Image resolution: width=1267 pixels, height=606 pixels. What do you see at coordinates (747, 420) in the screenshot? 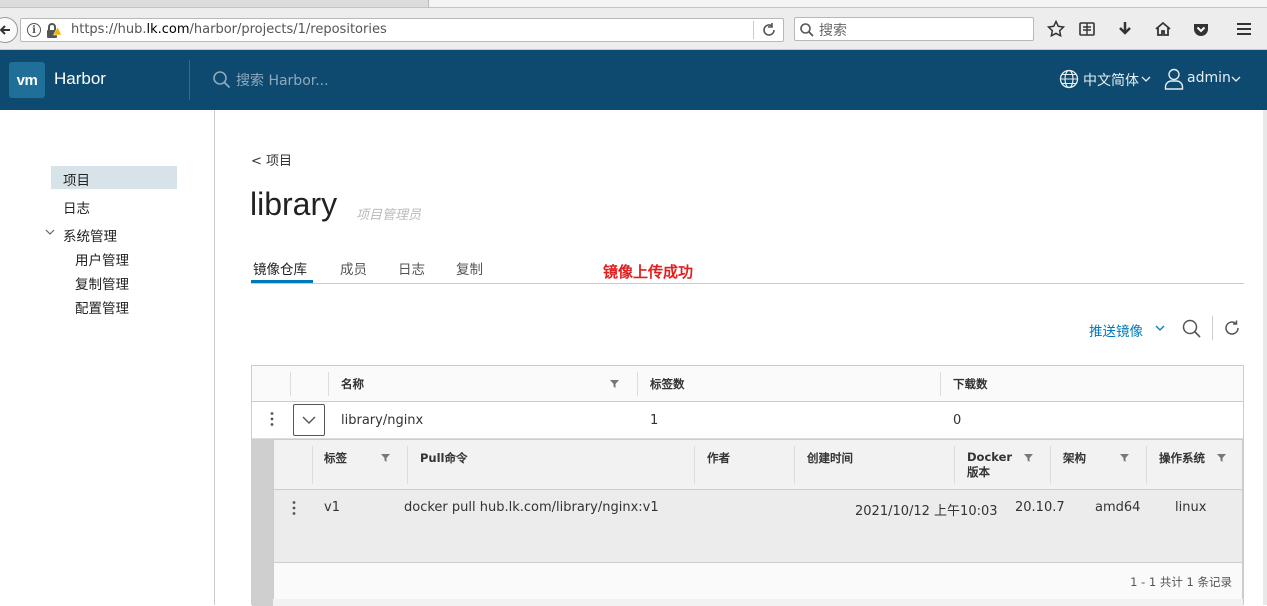
I see `table-row: library/nginx 1 0` at bounding box center [747, 420].